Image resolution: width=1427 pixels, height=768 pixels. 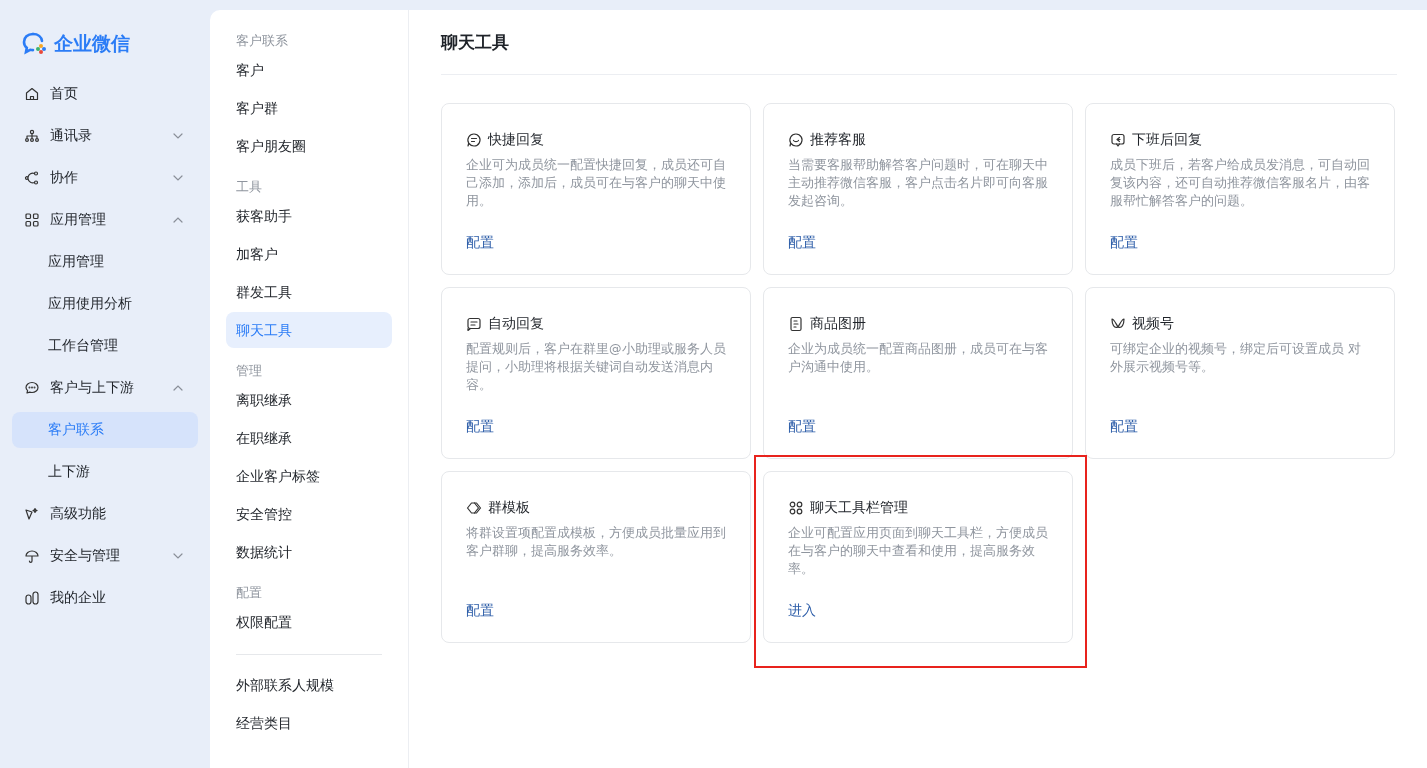 I want to click on page-title: 聊天工具, so click(x=919, y=42).